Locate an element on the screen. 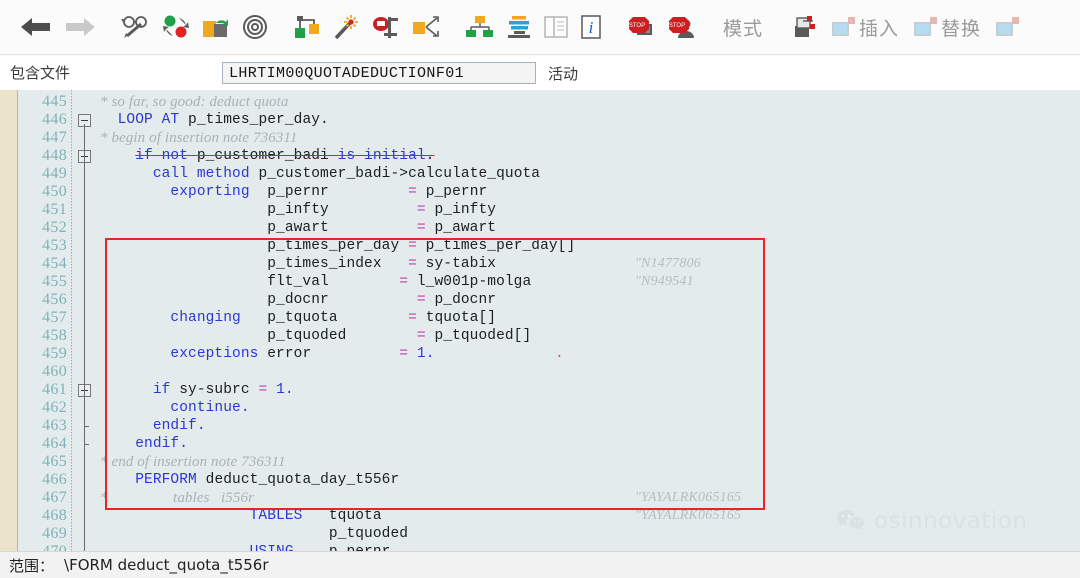 This screenshot has width=1080, height=578. code-line: 446 LOOP AT p_times_per_day. is located at coordinates (540, 120).